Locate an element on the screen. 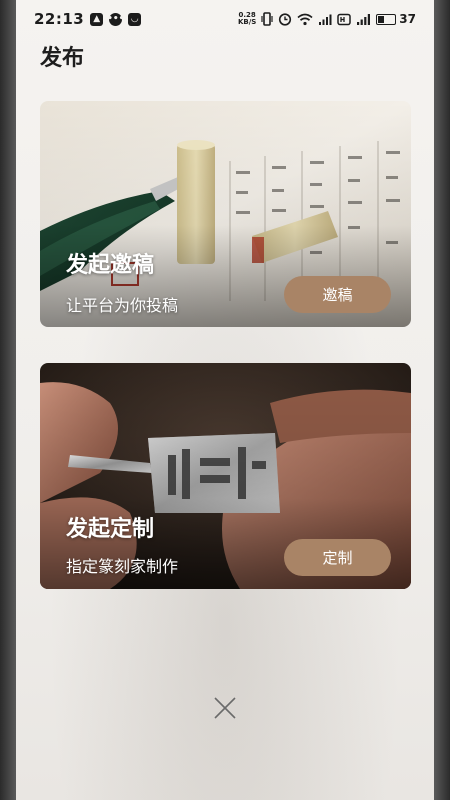 The width and height of the screenshot is (450, 800). net-speed: 0.28 KB/S is located at coordinates (247, 19).